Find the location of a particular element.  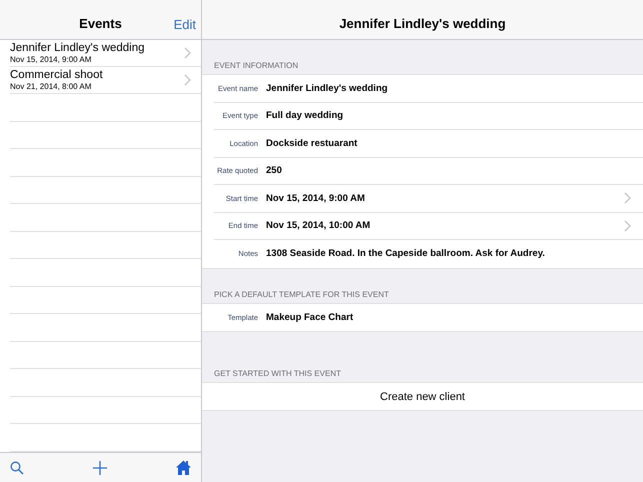

event-title: Jennifer Lindley's wedding is located at coordinates (78, 48).